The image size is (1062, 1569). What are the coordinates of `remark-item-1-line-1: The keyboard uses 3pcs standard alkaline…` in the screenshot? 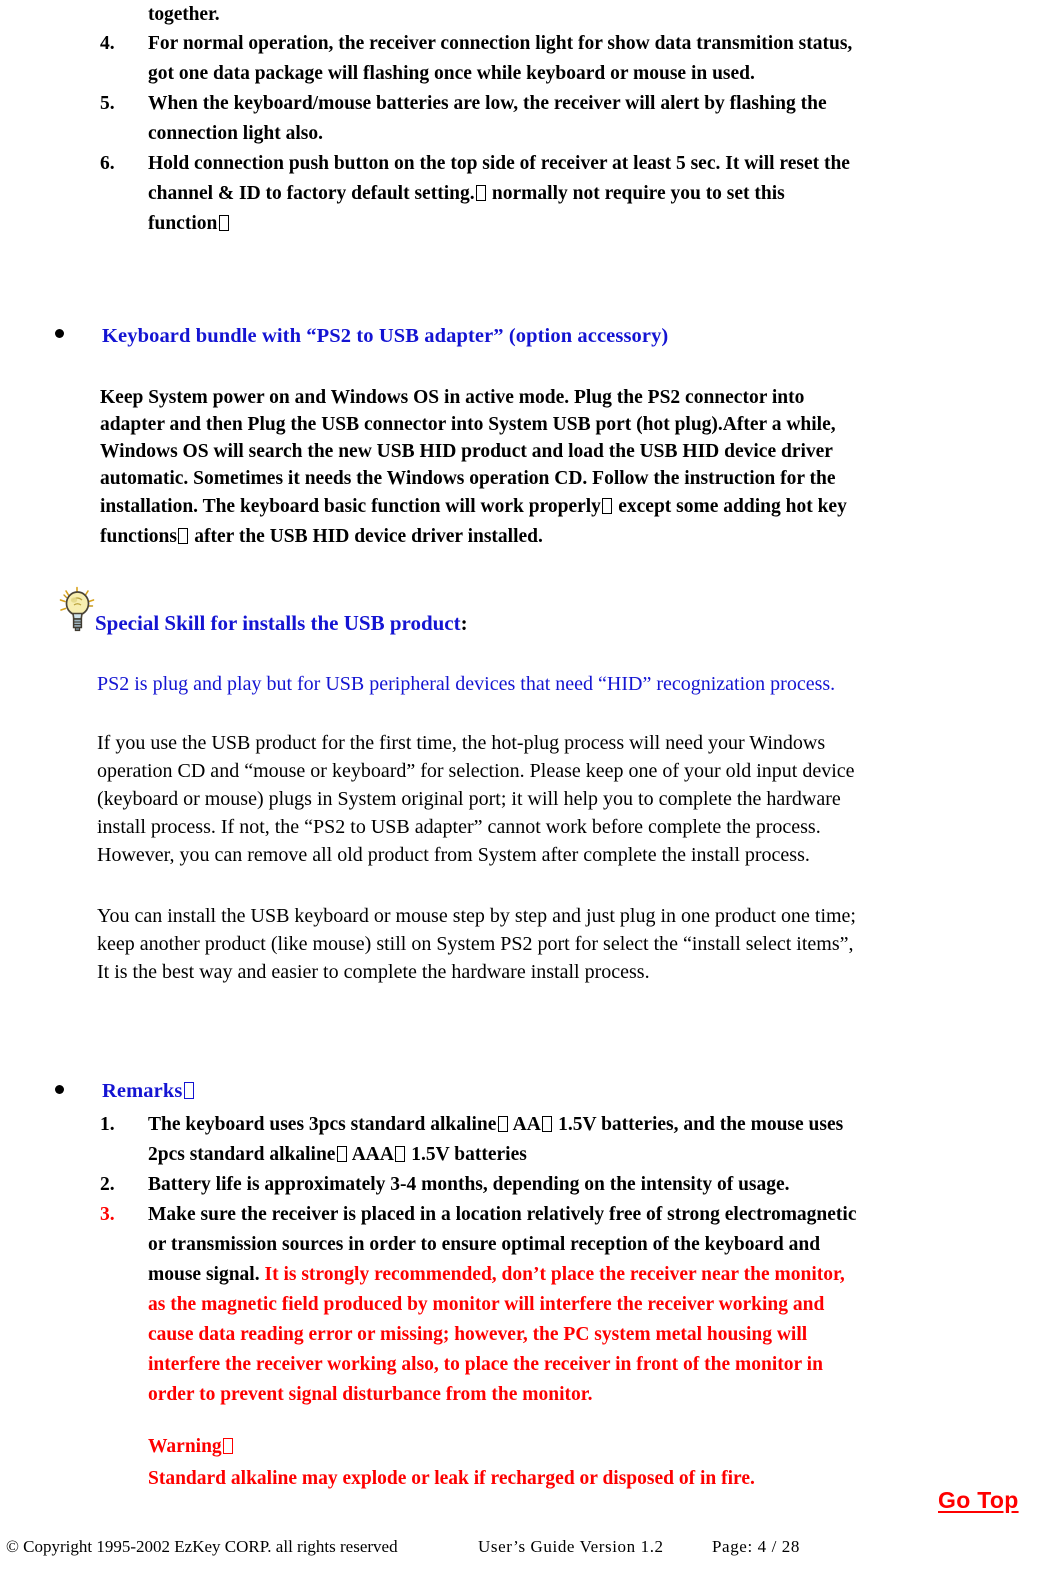 It's located at (495, 1125).